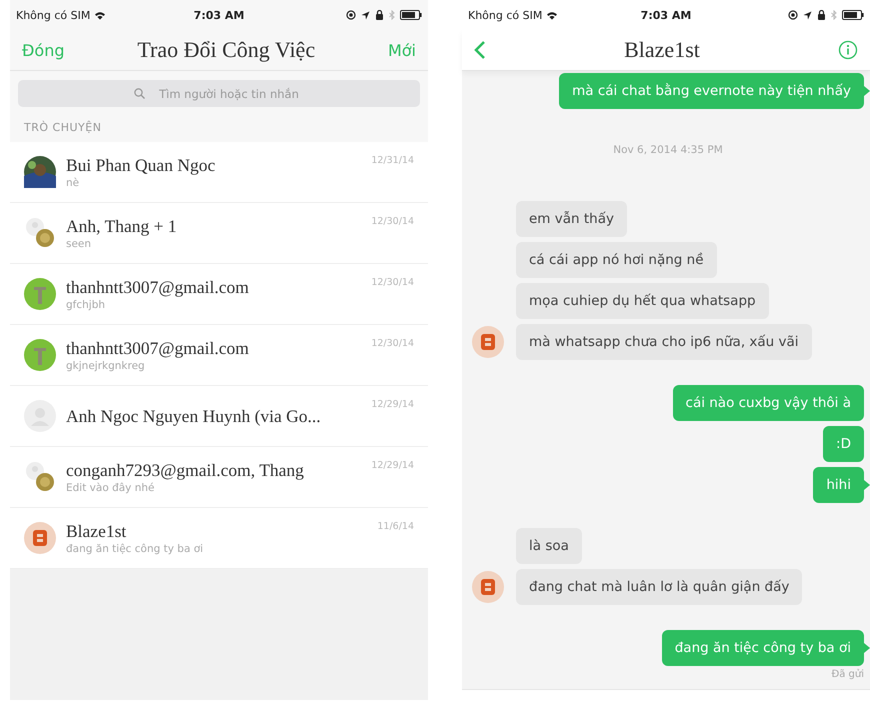 This screenshot has width=870, height=714. Describe the element at coordinates (392, 160) in the screenshot. I see `message-date: 12/31/14` at that location.